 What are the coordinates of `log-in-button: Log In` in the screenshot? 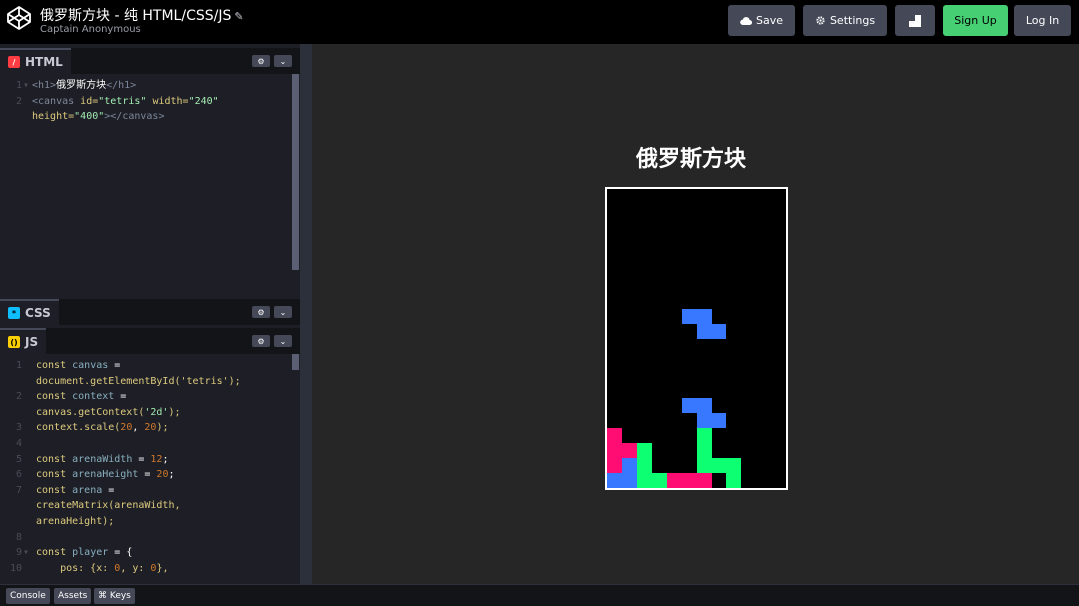 It's located at (1042, 20).